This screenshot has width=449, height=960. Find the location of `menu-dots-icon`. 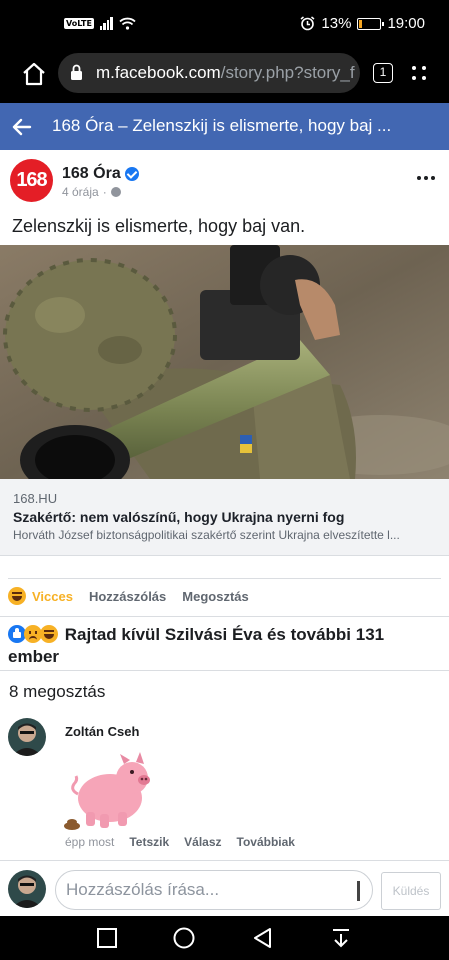

menu-dots-icon is located at coordinates (421, 73).